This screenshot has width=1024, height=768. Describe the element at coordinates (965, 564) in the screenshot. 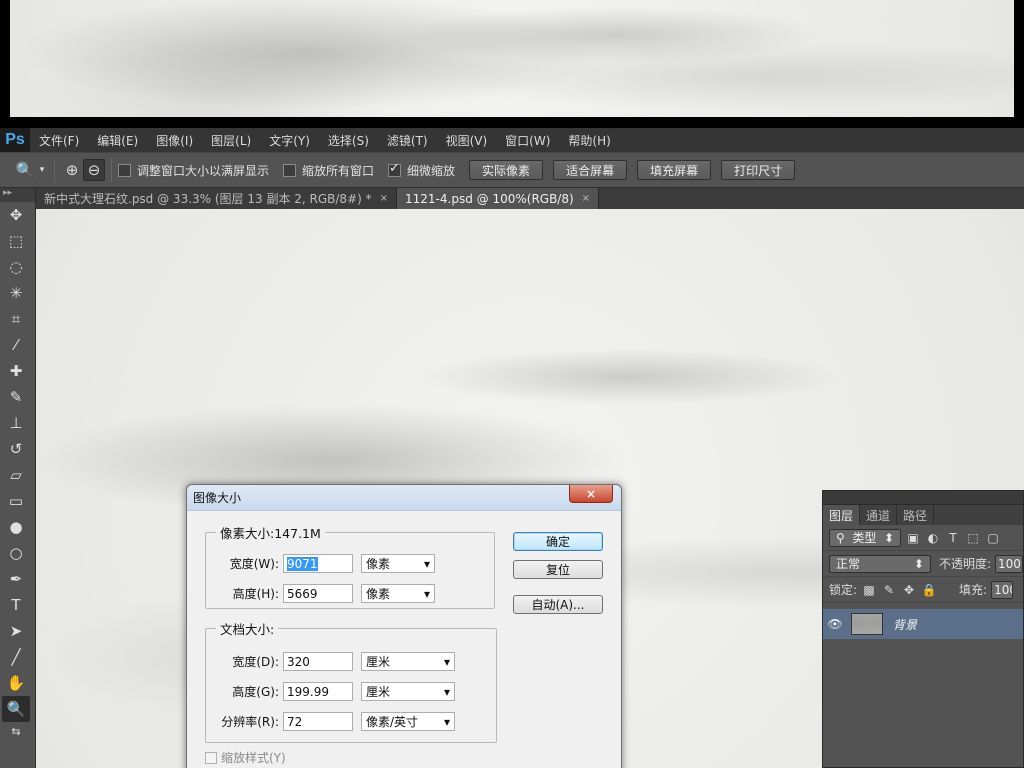

I see `opacity-label: 不透明度:` at that location.